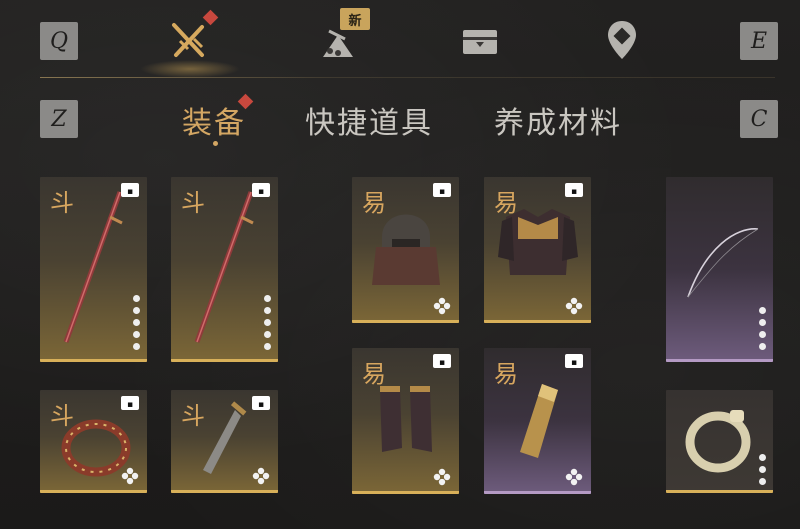 The height and width of the screenshot is (529, 800). What do you see at coordinates (214, 120) in the screenshot?
I see `subtab-equipment: 装备` at bounding box center [214, 120].